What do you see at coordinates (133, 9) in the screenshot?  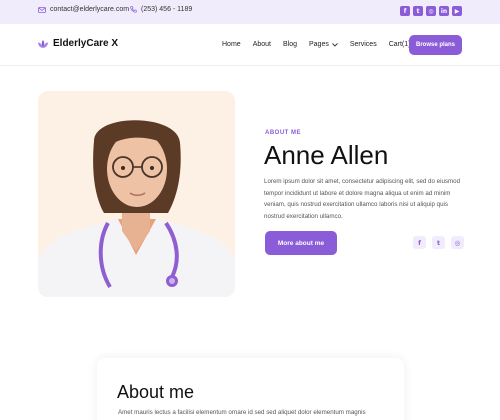 I see `phone-icon` at bounding box center [133, 9].